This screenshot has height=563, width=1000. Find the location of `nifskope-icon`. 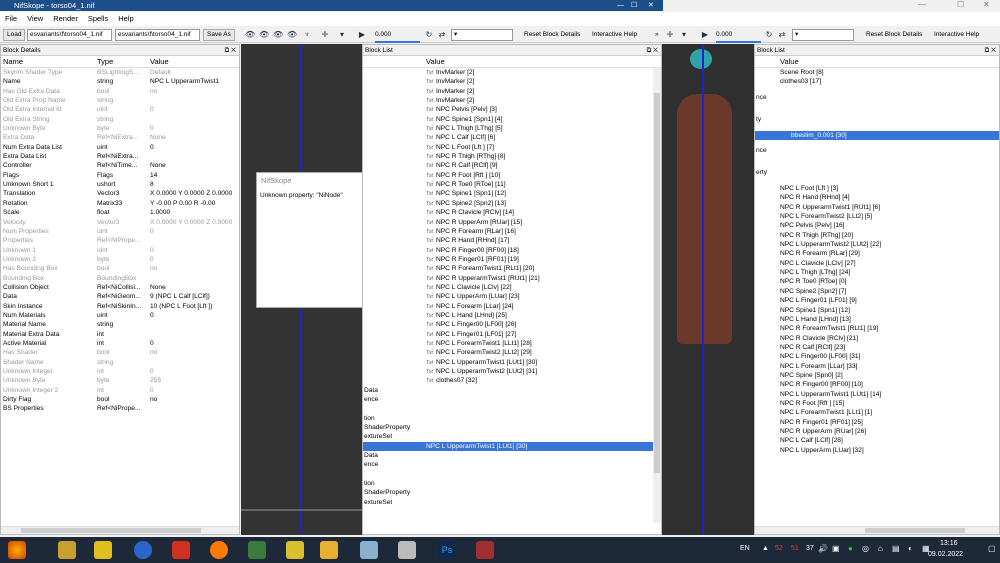

nifskope-icon is located at coordinates (407, 550).